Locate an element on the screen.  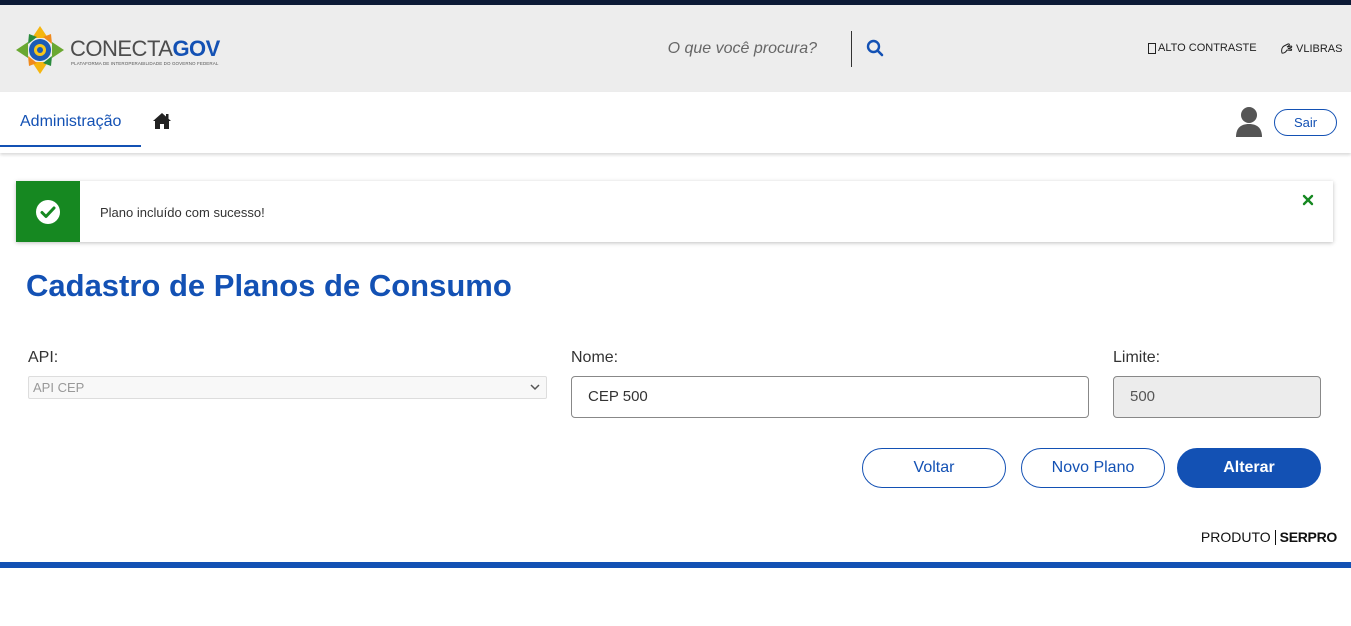
page-title: Cadastro de Planos de Consumo is located at coordinates (269, 285).